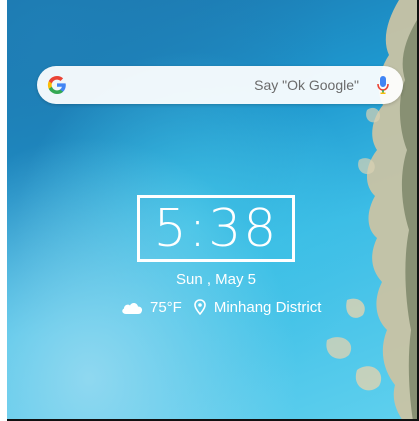  I want to click on google-g-icon, so click(56, 85).